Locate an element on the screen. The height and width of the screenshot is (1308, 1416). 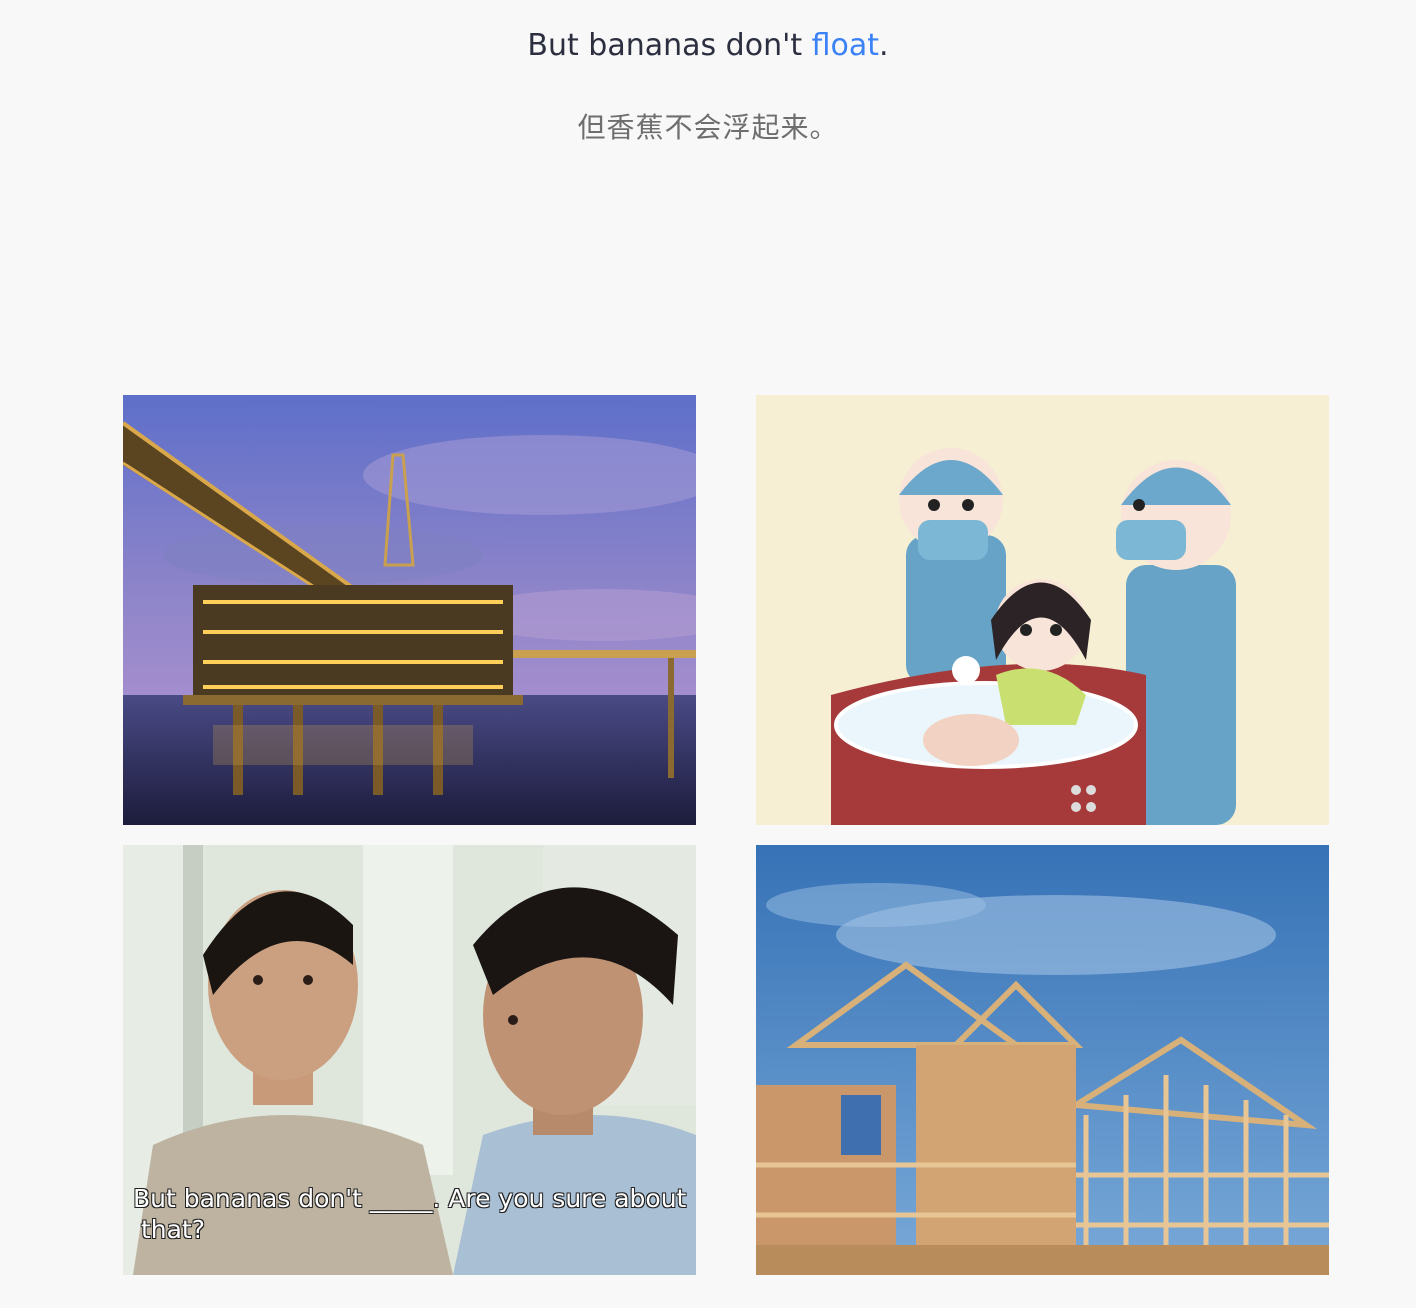
image-option-cartoon-doctors is located at coordinates (1042, 610).